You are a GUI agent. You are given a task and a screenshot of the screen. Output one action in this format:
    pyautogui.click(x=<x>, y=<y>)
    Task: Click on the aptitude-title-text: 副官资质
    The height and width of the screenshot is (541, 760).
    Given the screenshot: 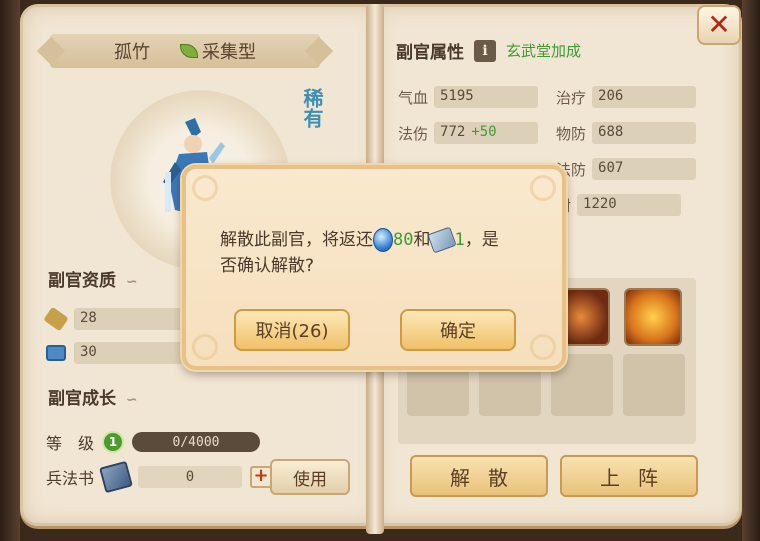 What is the action you would take?
    pyautogui.click(x=82, y=281)
    